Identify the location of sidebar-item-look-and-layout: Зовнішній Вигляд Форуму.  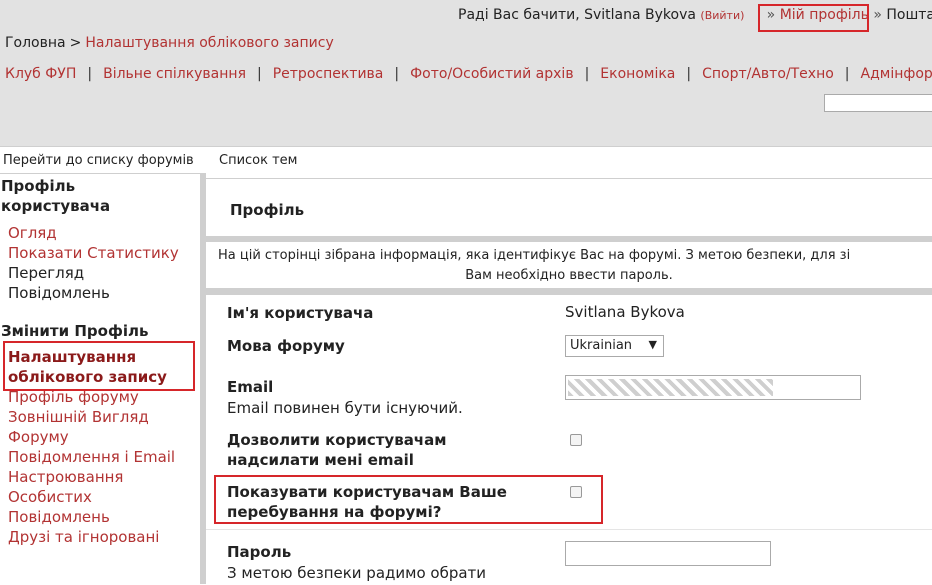
(78, 427).